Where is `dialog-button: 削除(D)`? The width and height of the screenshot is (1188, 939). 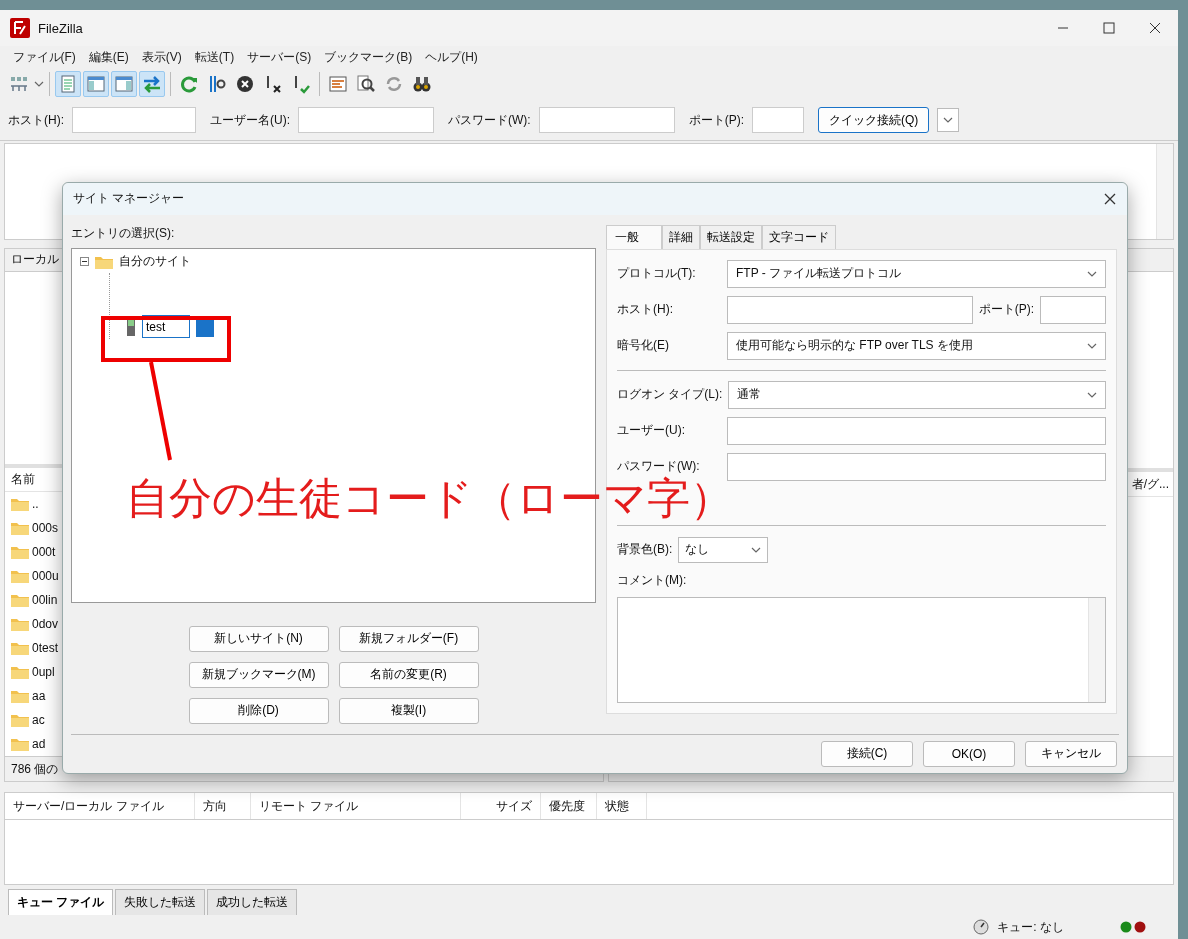
dialog-button: 削除(D) is located at coordinates (258, 710).